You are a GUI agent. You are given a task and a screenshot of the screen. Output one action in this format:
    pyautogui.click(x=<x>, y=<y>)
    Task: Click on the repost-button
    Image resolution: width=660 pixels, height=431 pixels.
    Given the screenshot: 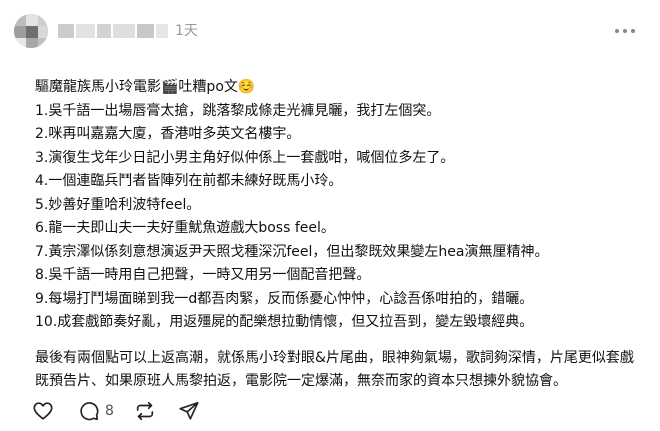 What is the action you would take?
    pyautogui.click(x=145, y=411)
    